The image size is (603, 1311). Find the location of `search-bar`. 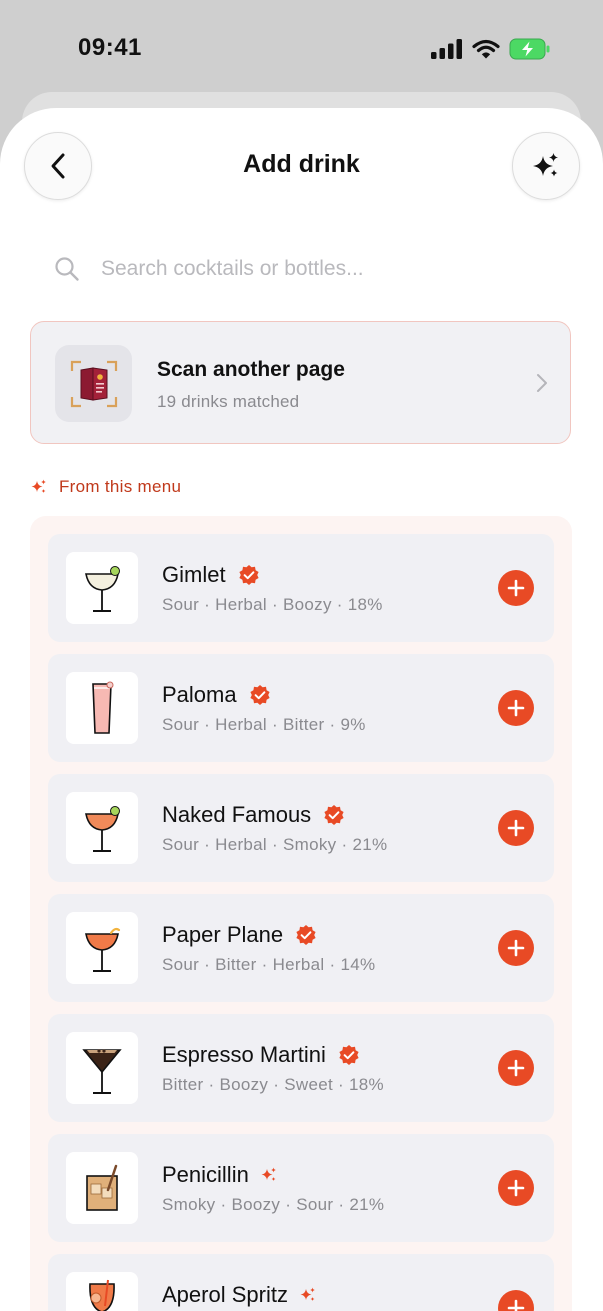

search-bar is located at coordinates (304, 269).